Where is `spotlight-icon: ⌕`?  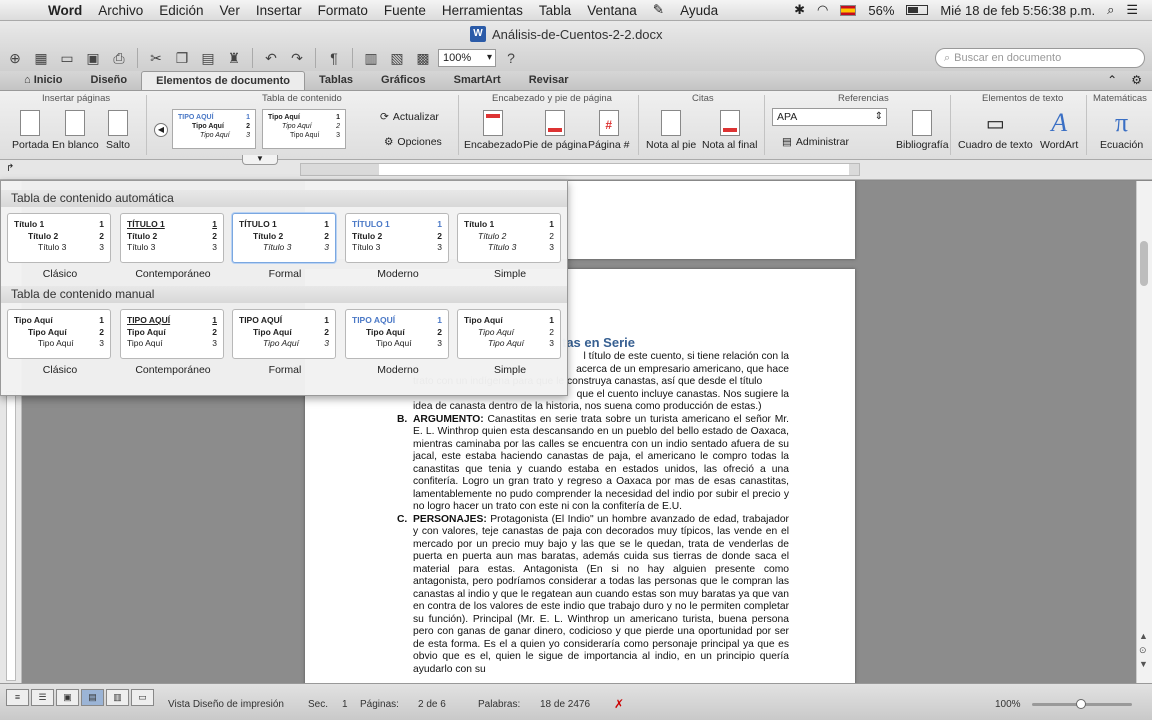
spotlight-icon: ⌕ is located at coordinates (1110, 10).